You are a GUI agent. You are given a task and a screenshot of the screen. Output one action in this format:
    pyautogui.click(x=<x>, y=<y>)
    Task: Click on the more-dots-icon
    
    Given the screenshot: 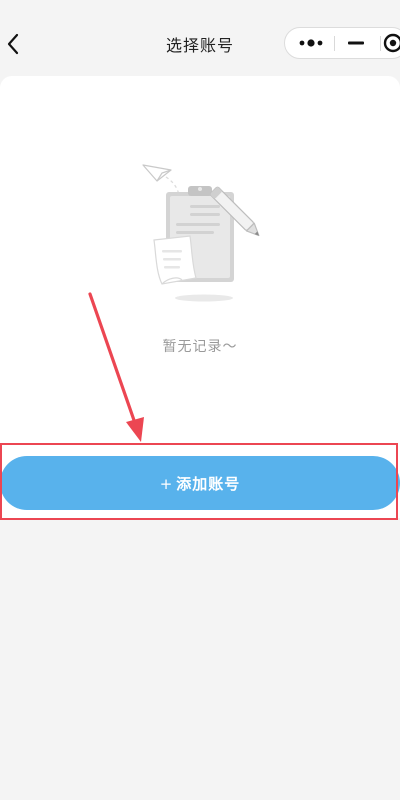 What is the action you would take?
    pyautogui.click(x=311, y=43)
    